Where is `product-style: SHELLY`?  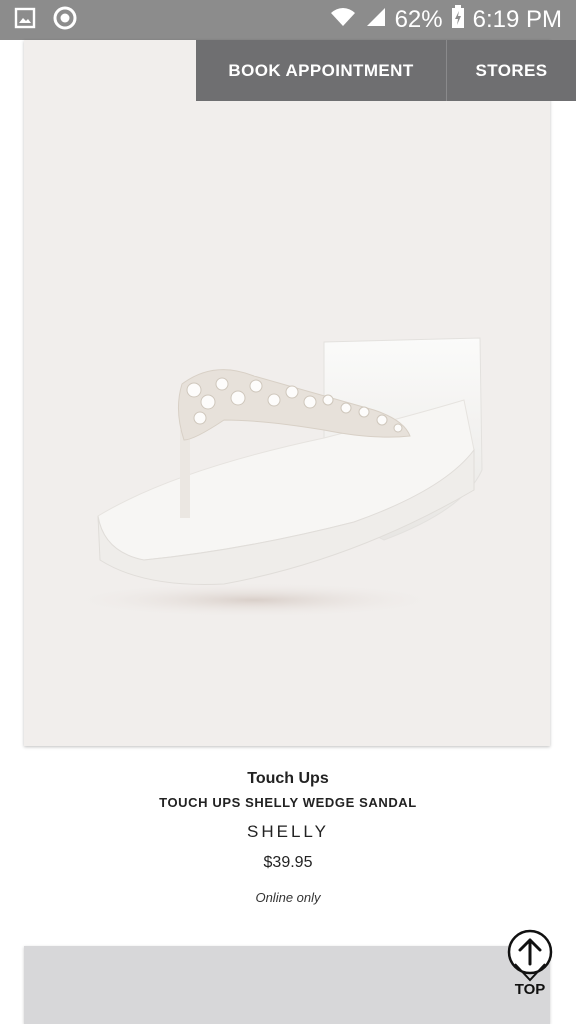
product-style: SHELLY is located at coordinates (288, 831).